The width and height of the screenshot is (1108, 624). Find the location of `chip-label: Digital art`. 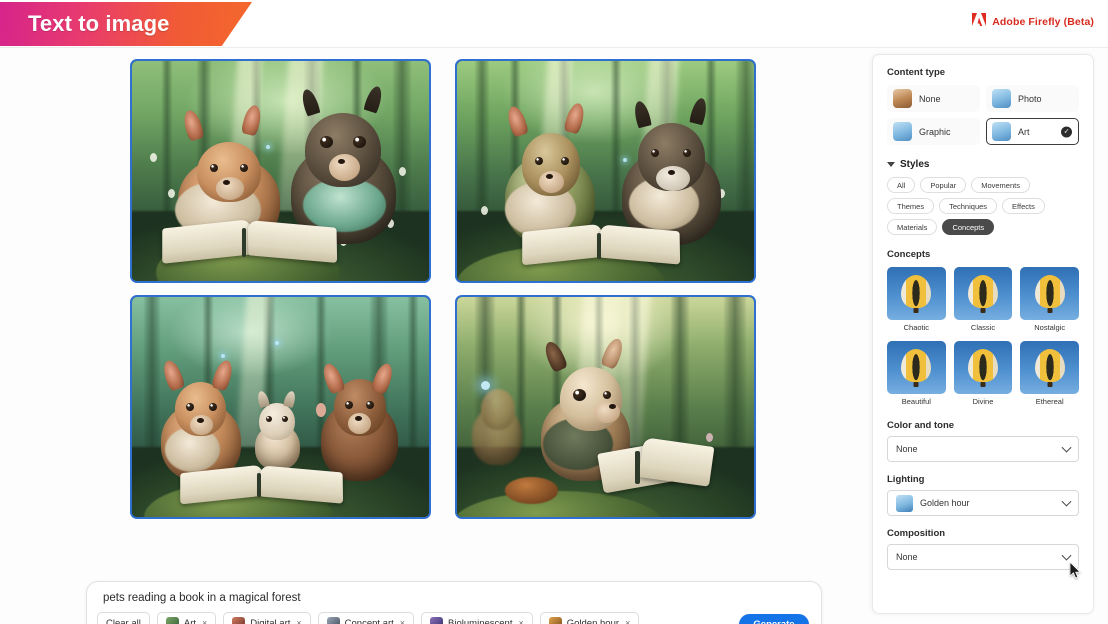

chip-label: Digital art is located at coordinates (270, 620).